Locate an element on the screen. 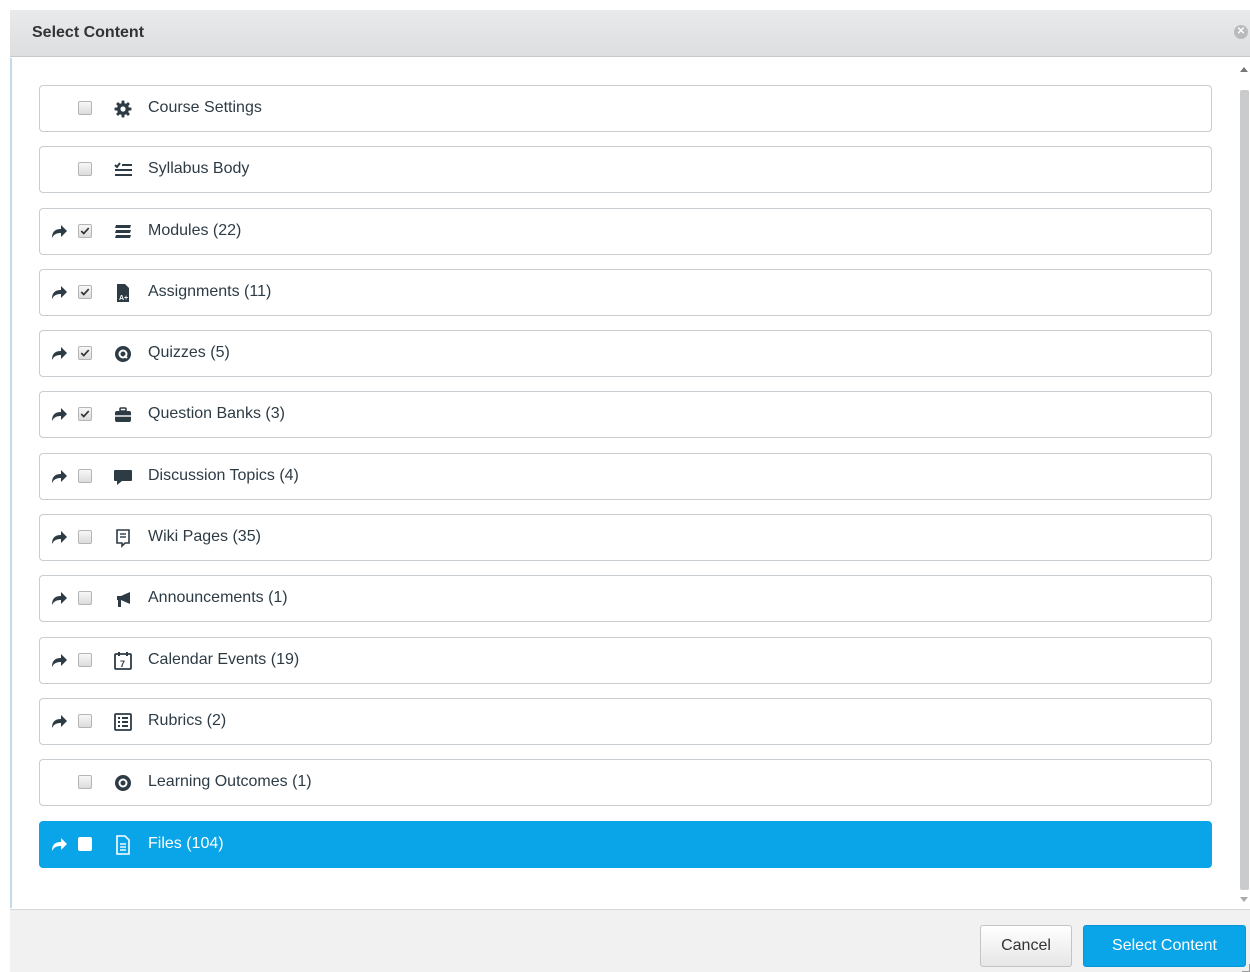 The height and width of the screenshot is (972, 1250). gear-icon is located at coordinates (123, 109).